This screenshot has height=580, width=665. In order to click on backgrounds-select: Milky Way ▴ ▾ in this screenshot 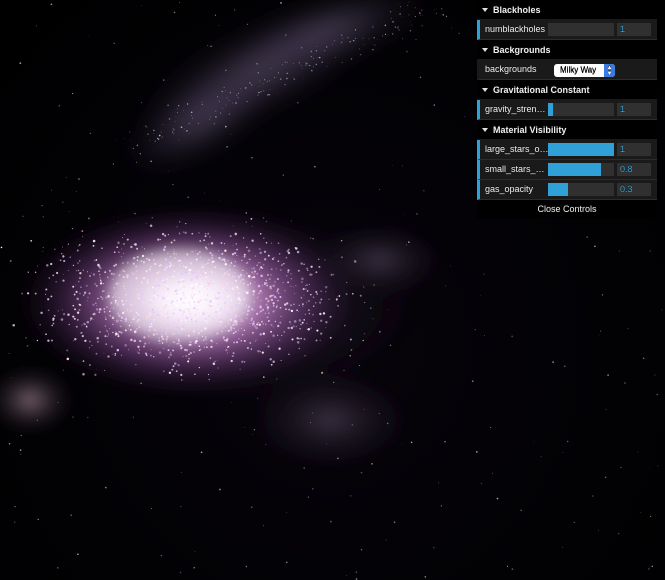, I will do `click(584, 70)`.